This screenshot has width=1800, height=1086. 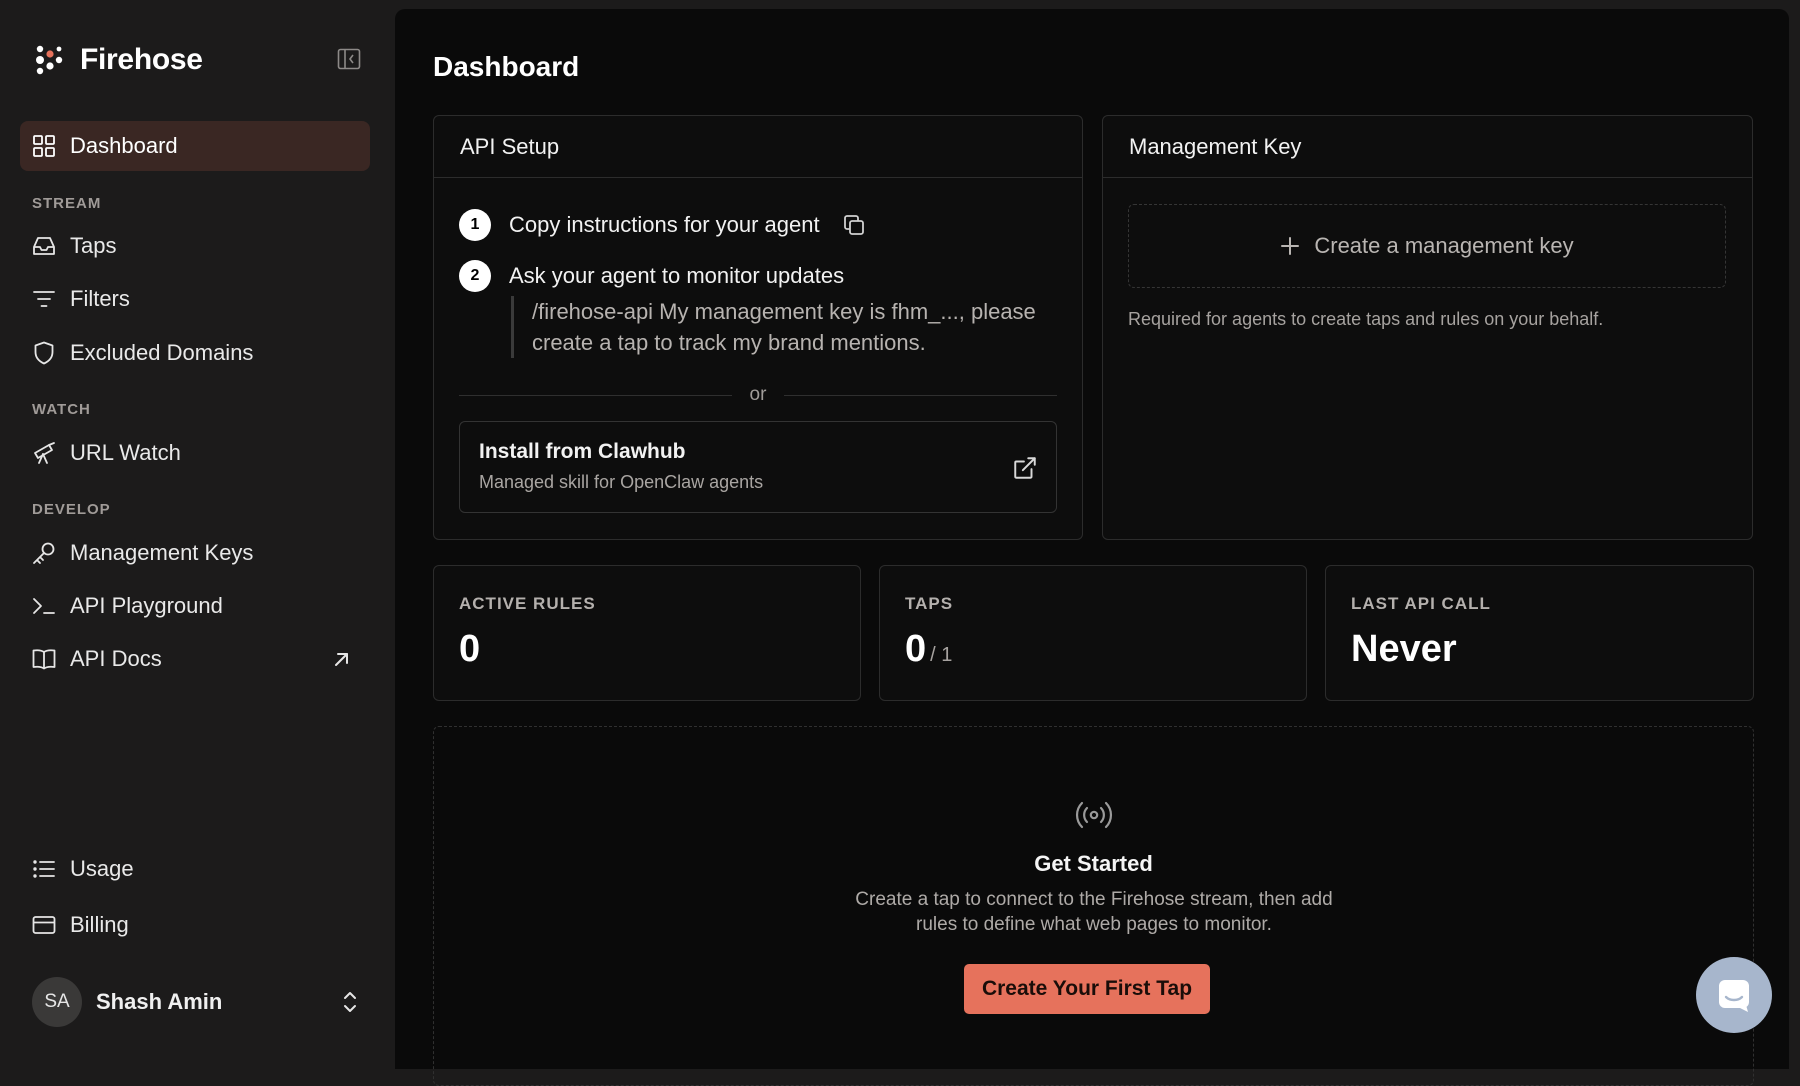 What do you see at coordinates (44, 299) in the screenshot?
I see `filter-icon` at bounding box center [44, 299].